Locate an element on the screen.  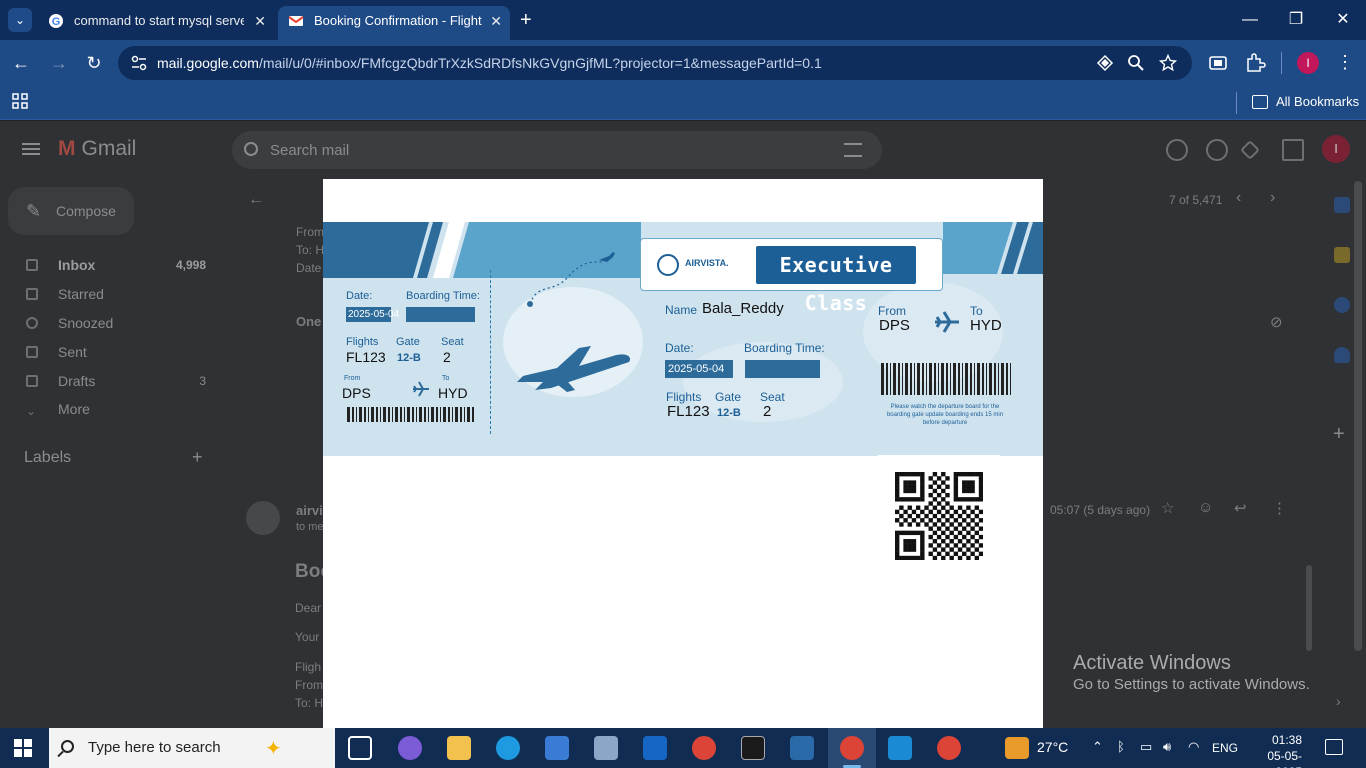
volume-icon: 🔊︎ is located at coordinates (1167, 747).